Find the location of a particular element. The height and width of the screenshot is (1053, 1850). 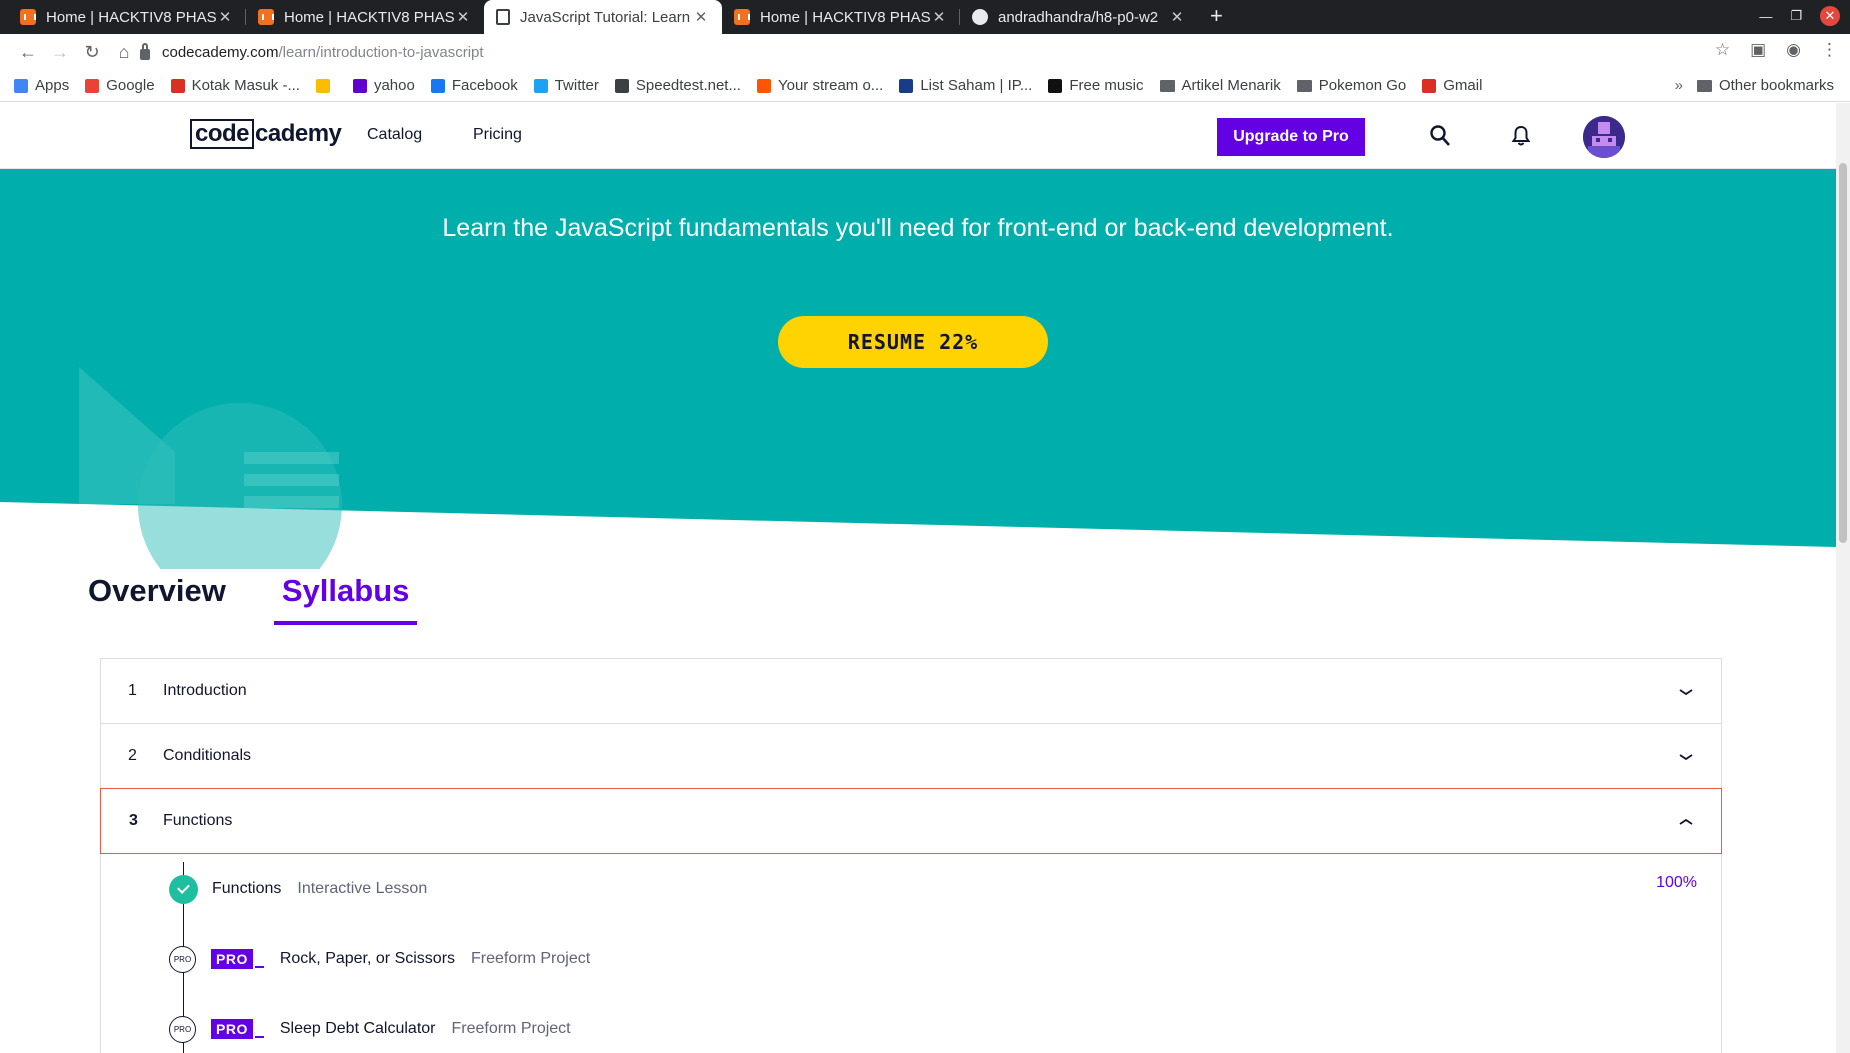

user-avatar is located at coordinates (1604, 137).